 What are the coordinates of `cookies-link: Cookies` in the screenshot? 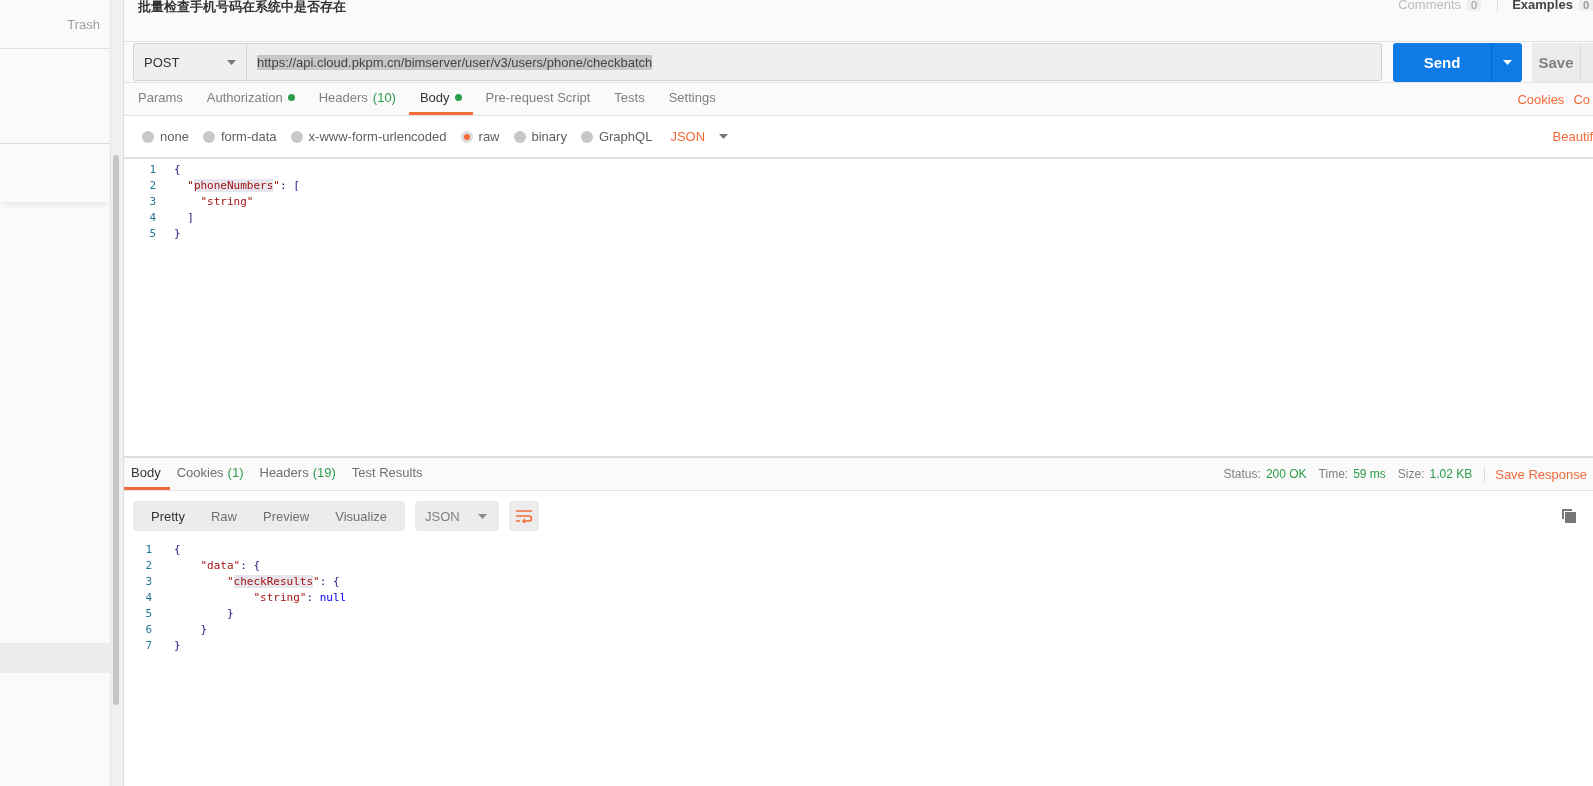 It's located at (1541, 99).